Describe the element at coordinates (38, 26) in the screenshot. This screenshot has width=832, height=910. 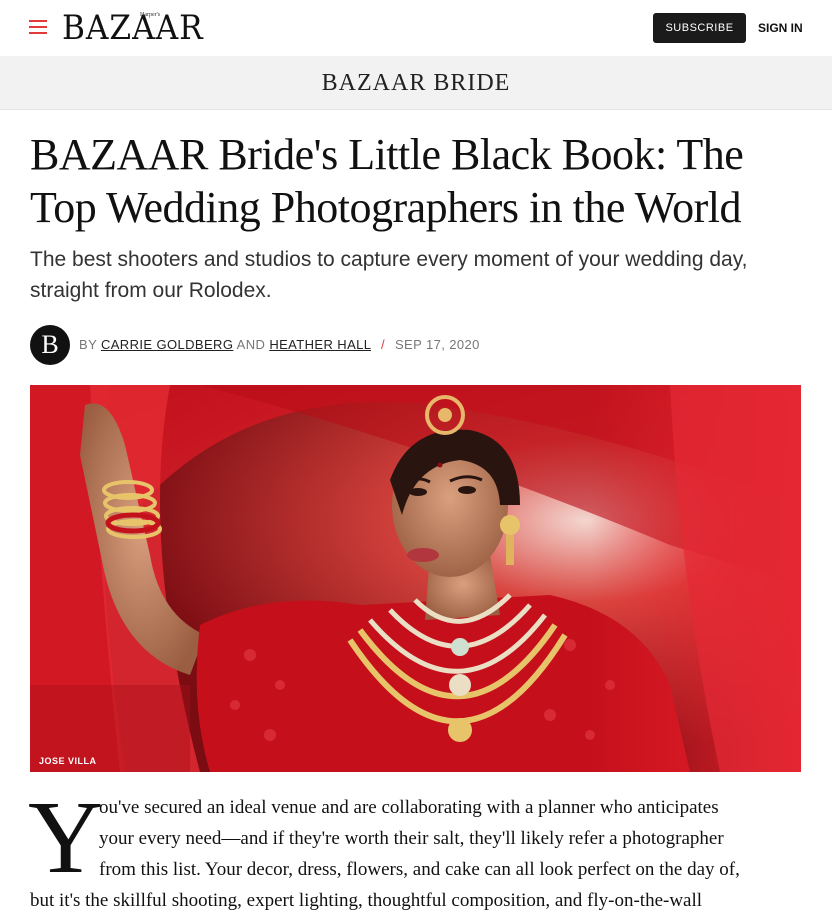
I see `menu-icon` at that location.